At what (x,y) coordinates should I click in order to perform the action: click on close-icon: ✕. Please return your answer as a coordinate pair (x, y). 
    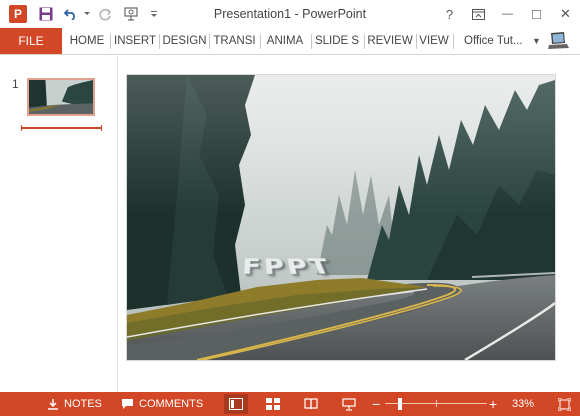
    Looking at the image, I should click on (565, 14).